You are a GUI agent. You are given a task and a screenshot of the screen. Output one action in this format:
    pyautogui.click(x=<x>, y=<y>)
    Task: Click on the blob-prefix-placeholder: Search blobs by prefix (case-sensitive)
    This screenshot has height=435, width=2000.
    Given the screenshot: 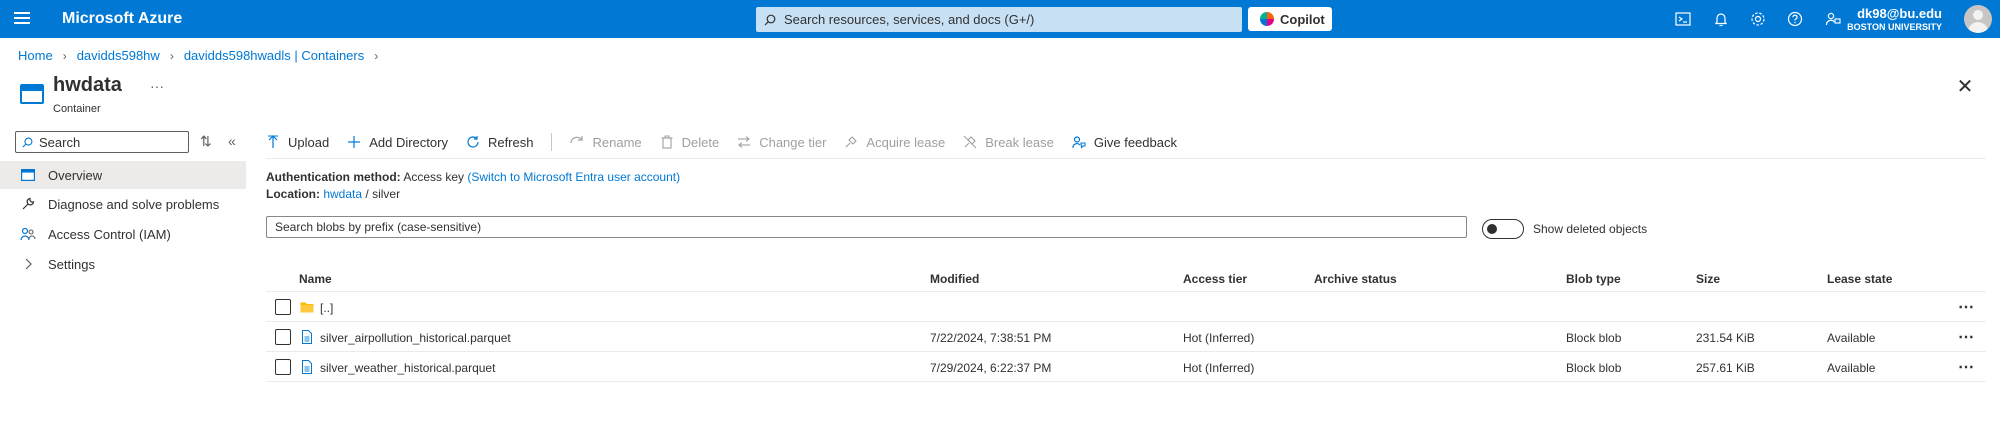 What is the action you would take?
    pyautogui.click(x=378, y=227)
    